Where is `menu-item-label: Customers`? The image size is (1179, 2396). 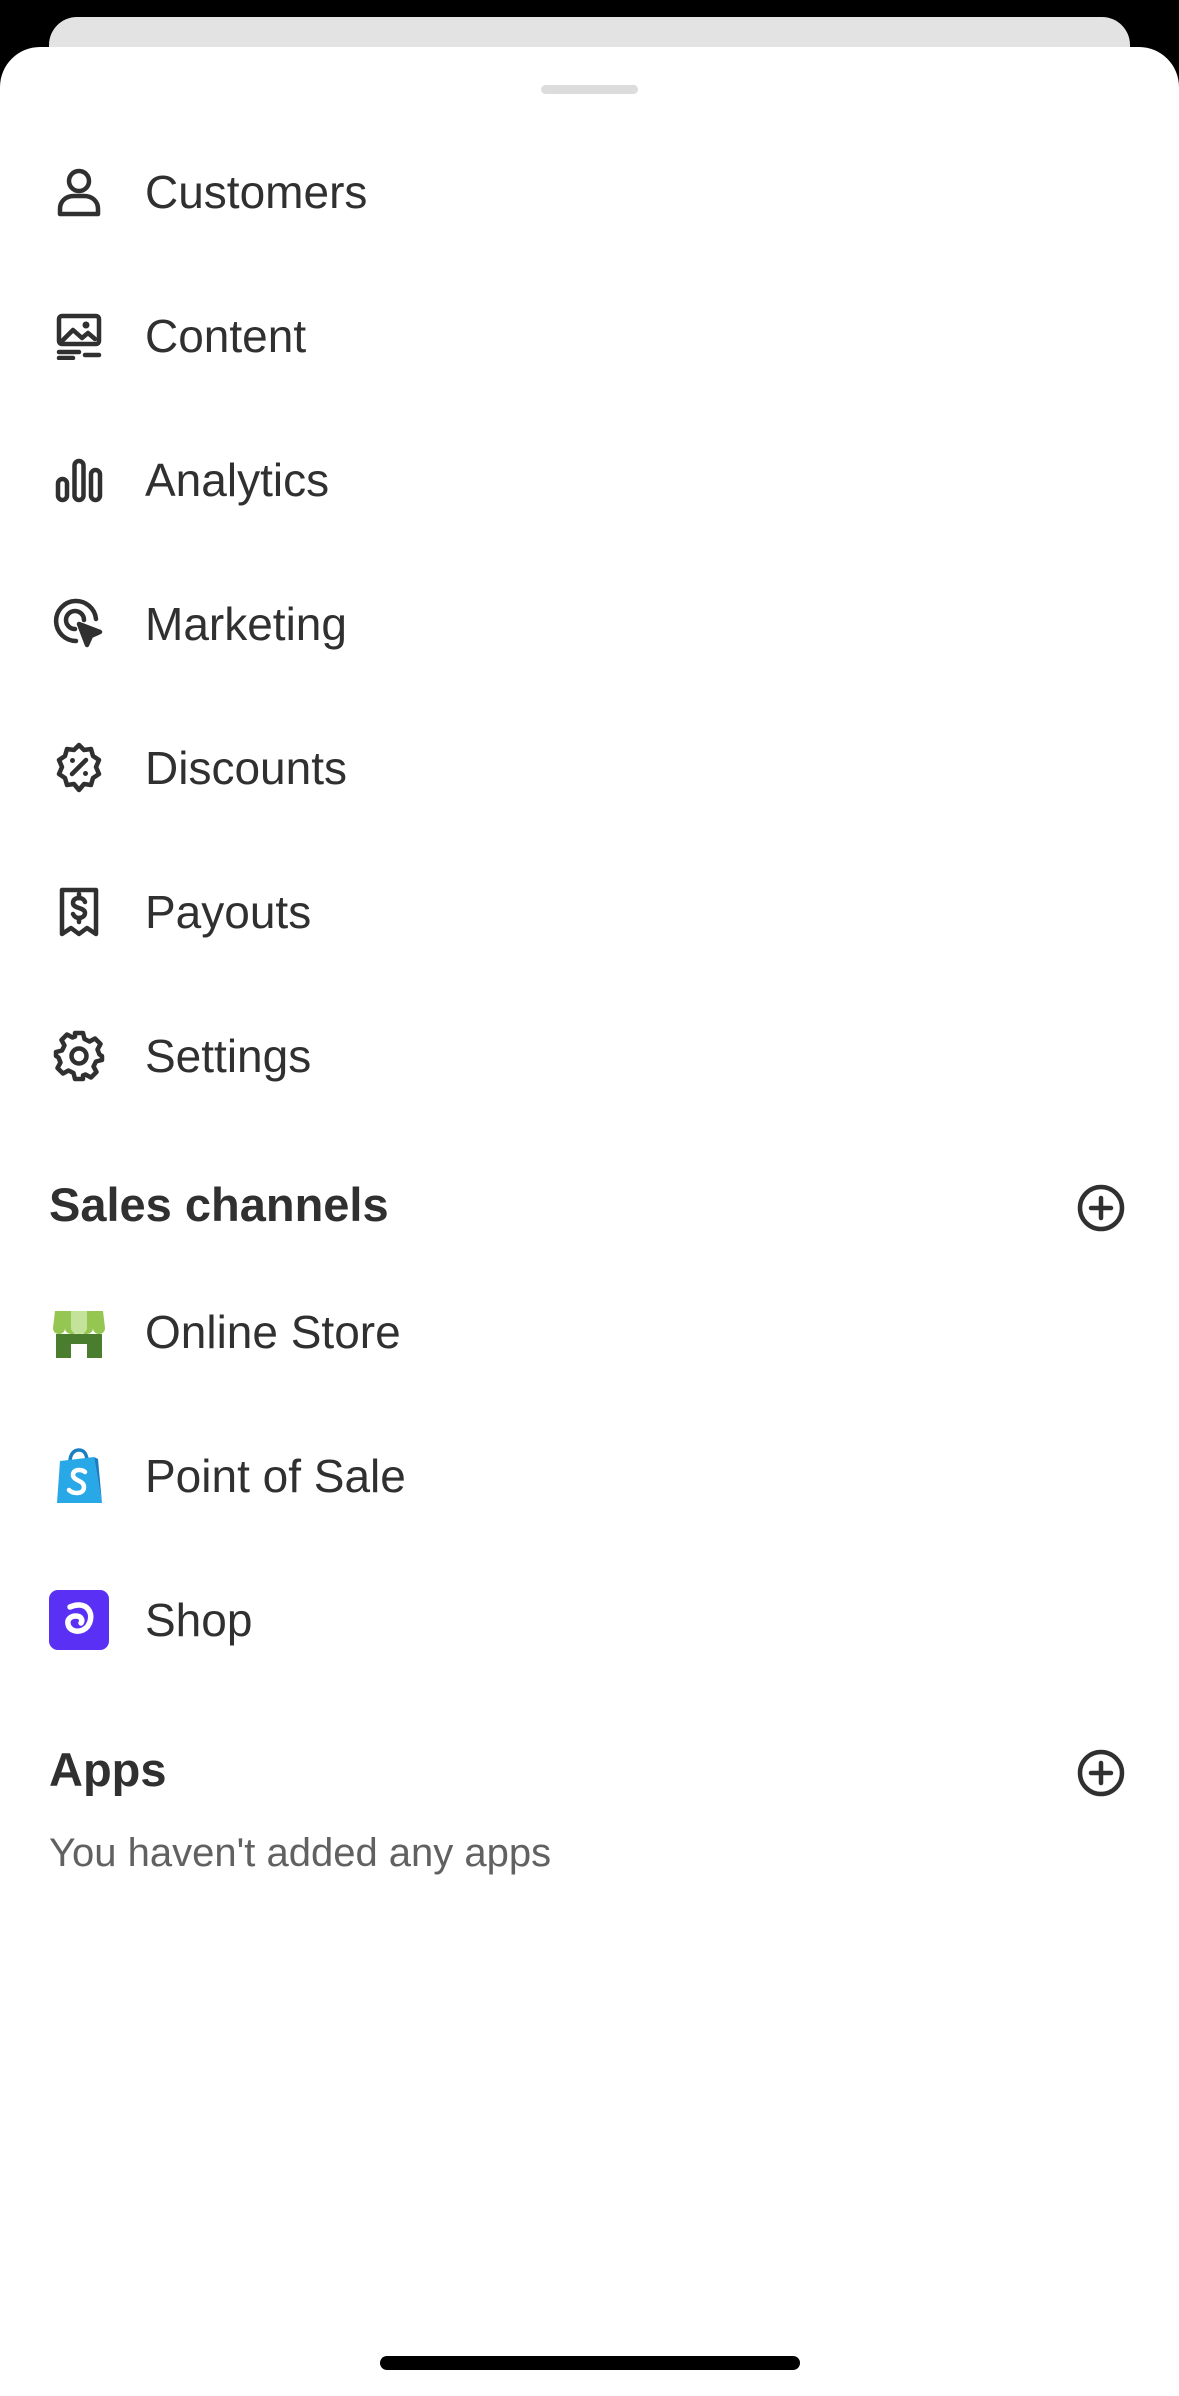 menu-item-label: Customers is located at coordinates (256, 192).